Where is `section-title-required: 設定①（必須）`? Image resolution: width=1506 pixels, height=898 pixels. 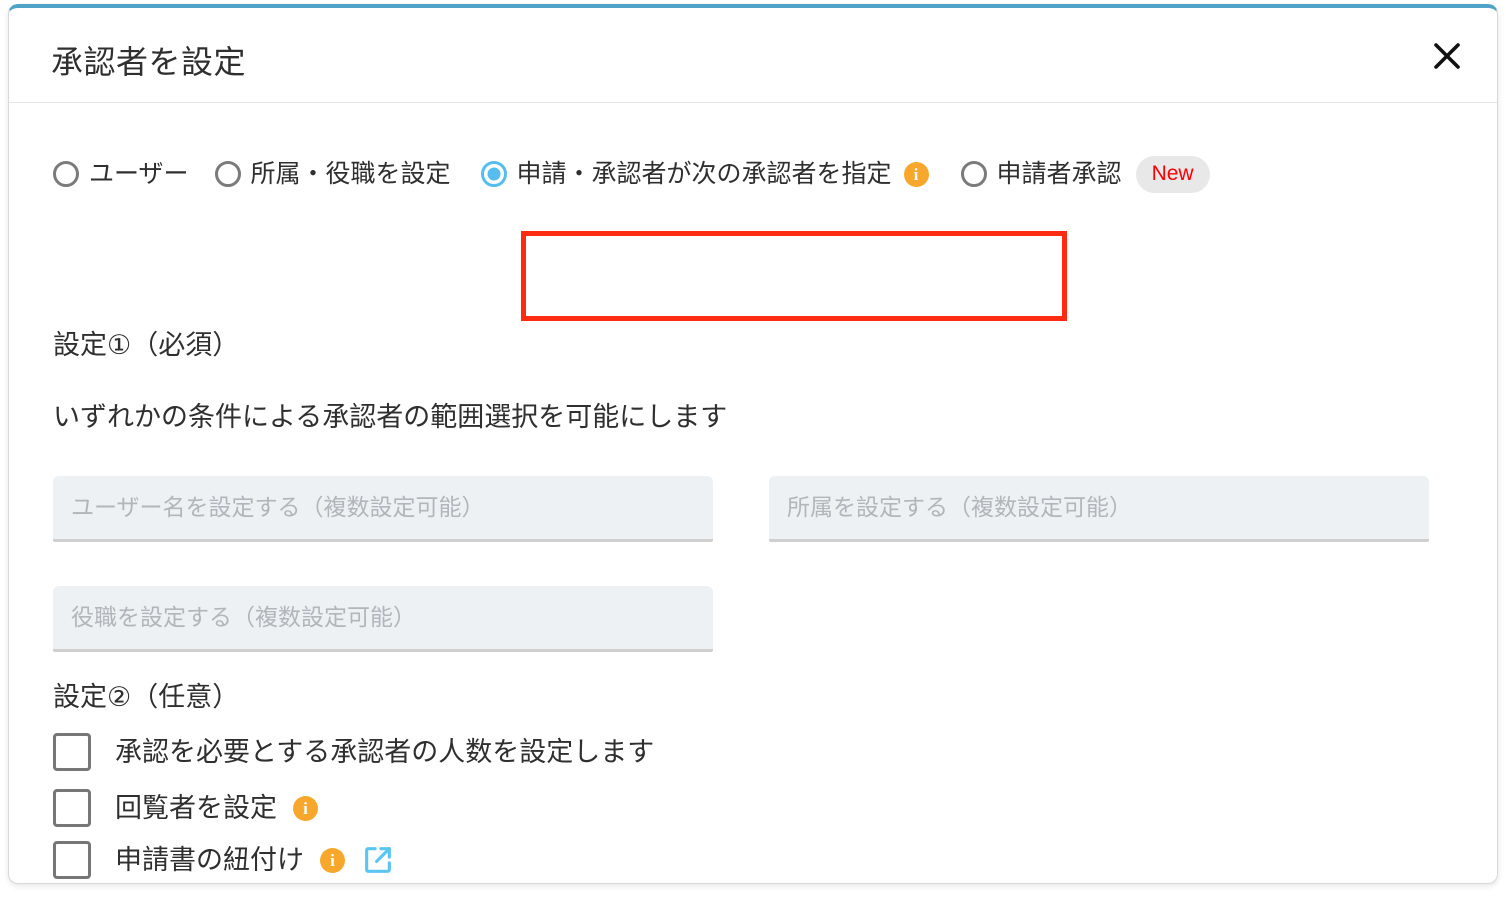
section-title-required: 設定①（必須） is located at coordinates (146, 345).